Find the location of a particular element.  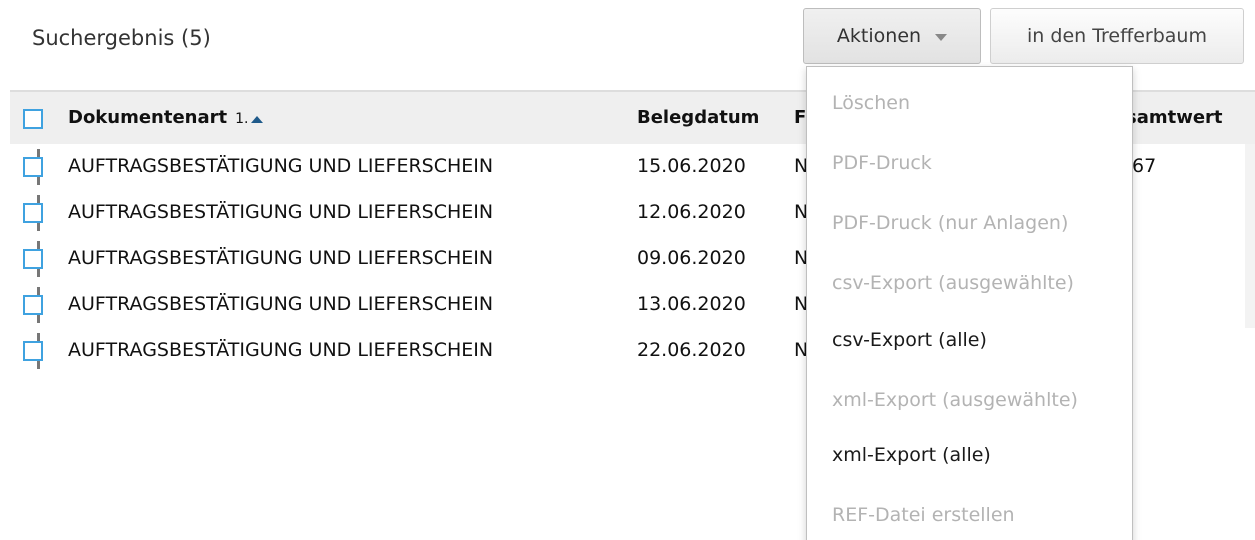

menu-item-csv-export-selected: csv-Export (ausgewählte) is located at coordinates (953, 283).